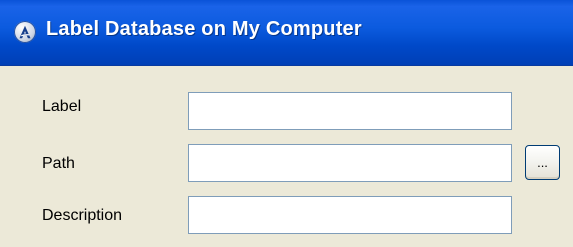 This screenshot has height=247, width=573. I want to click on path-field-label: Path, so click(58, 163).